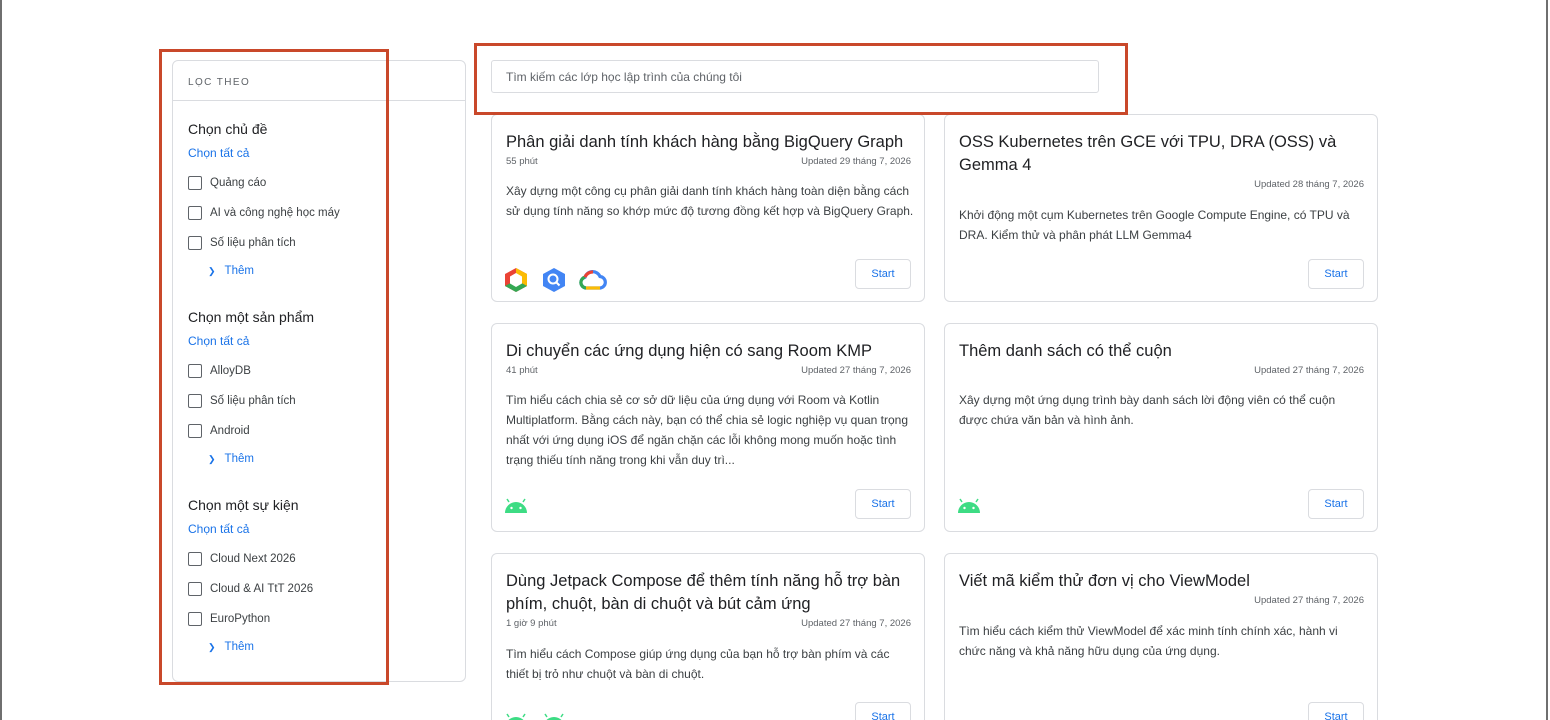 The height and width of the screenshot is (720, 1550). What do you see at coordinates (708, 372) in the screenshot?
I see `card-meta: 41 phút Updated 27 tháng 7, 2026` at bounding box center [708, 372].